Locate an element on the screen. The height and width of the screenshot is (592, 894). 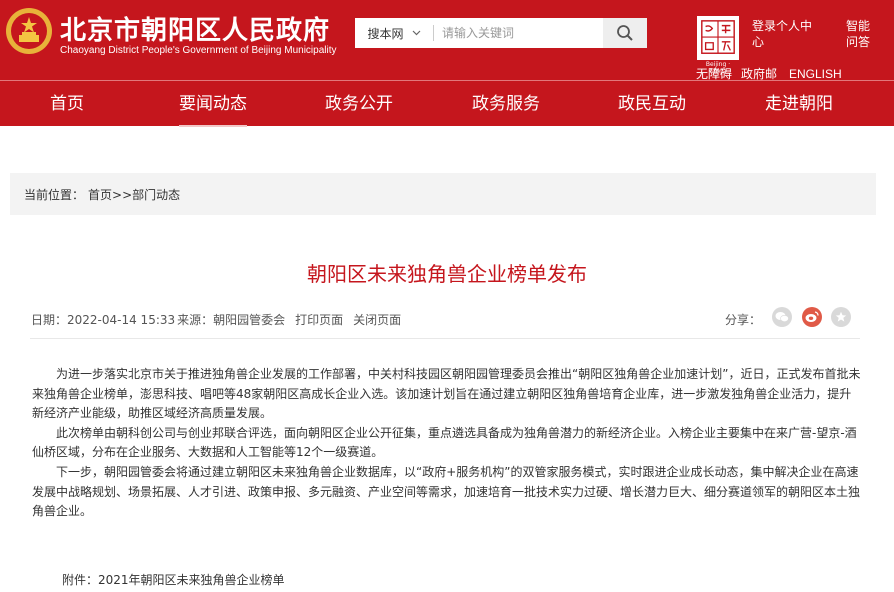
search-input is located at coordinates (518, 33).